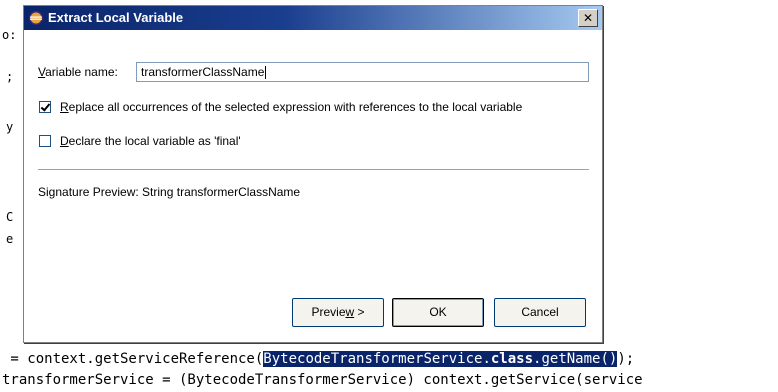 The width and height of the screenshot is (778, 392). What do you see at coordinates (64, 141) in the screenshot?
I see `mnemonic: D` at bounding box center [64, 141].